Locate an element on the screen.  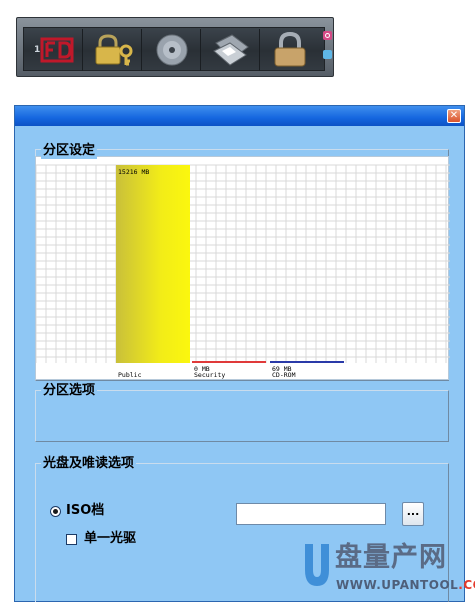
toolbar-number-marker: 1 is located at coordinates (37, 50).